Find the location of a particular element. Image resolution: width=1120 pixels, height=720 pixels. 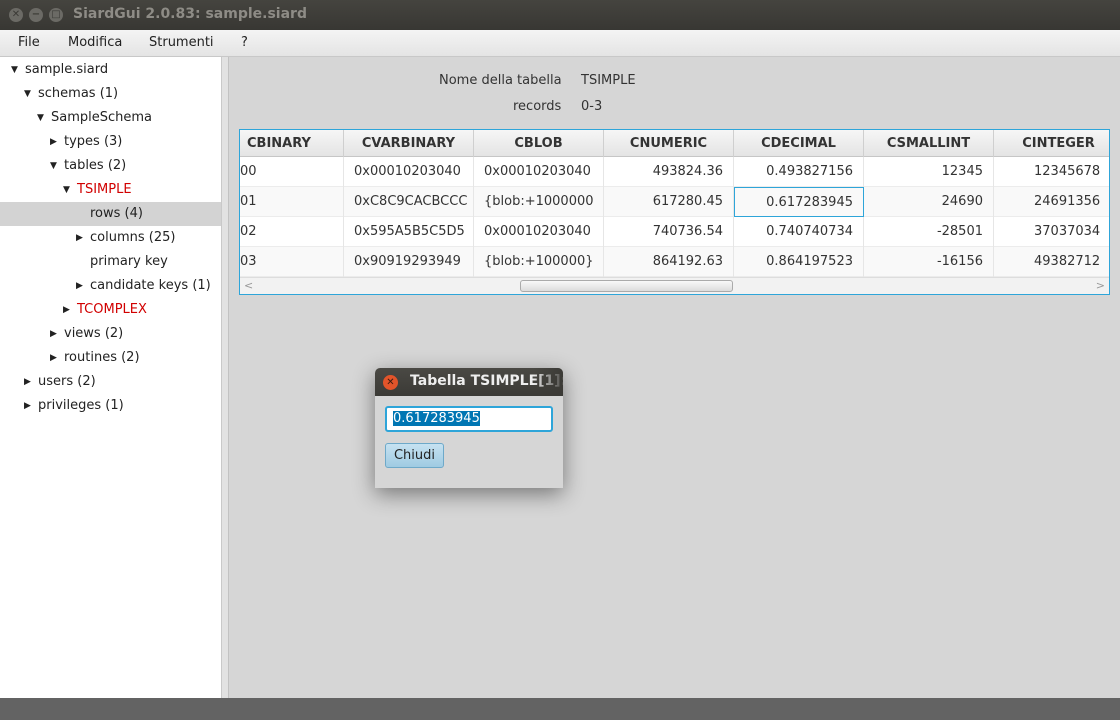

table-cell: 493824.36 is located at coordinates (669, 172).